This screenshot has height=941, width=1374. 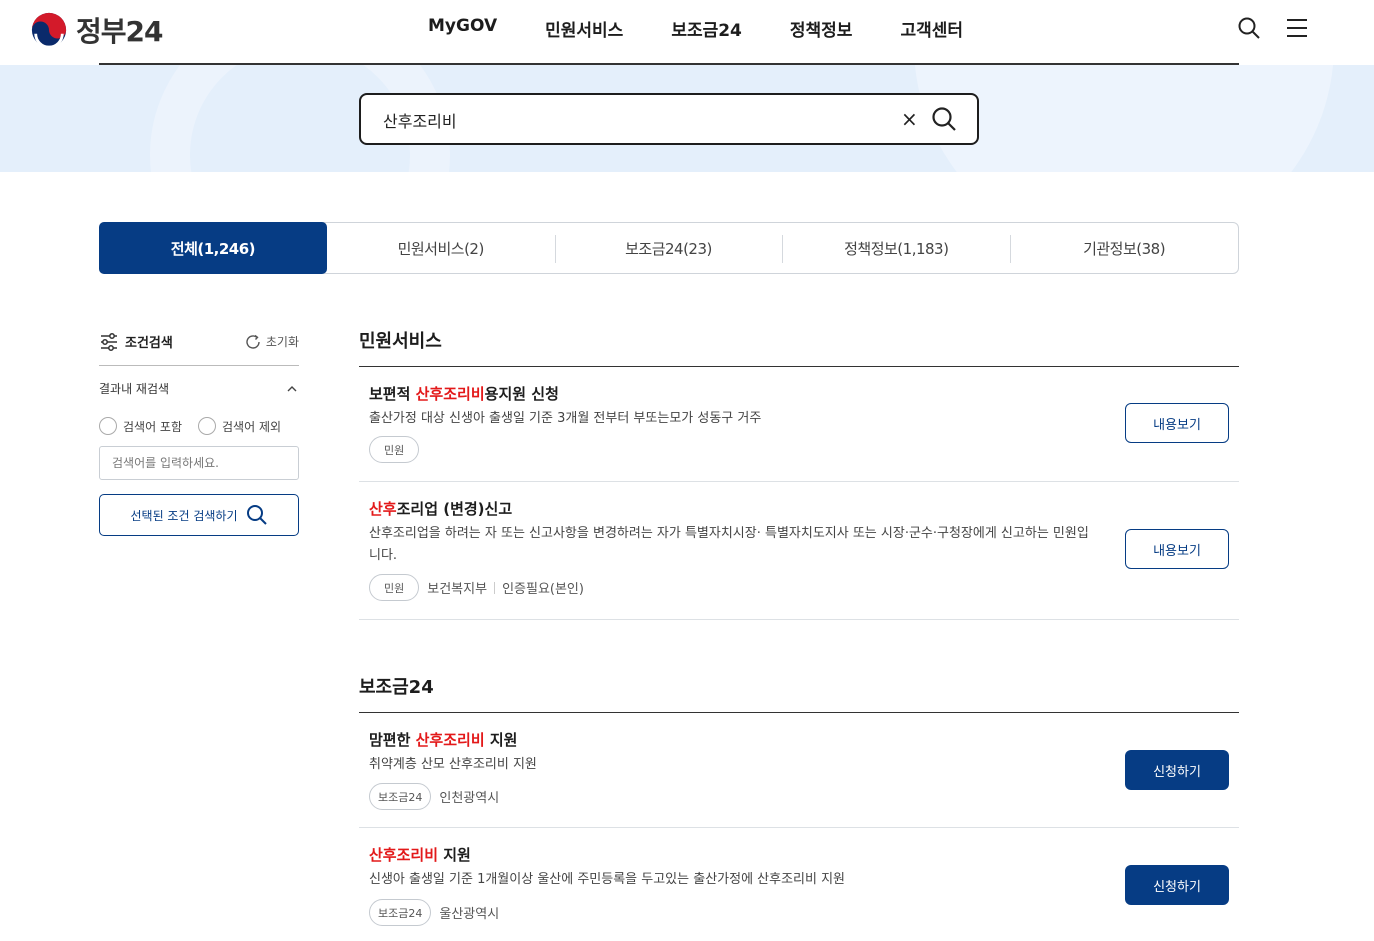 I want to click on main-nav: MyGOV 민원서비스 보조금24 정책정보 고객센터, so click(x=695, y=28).